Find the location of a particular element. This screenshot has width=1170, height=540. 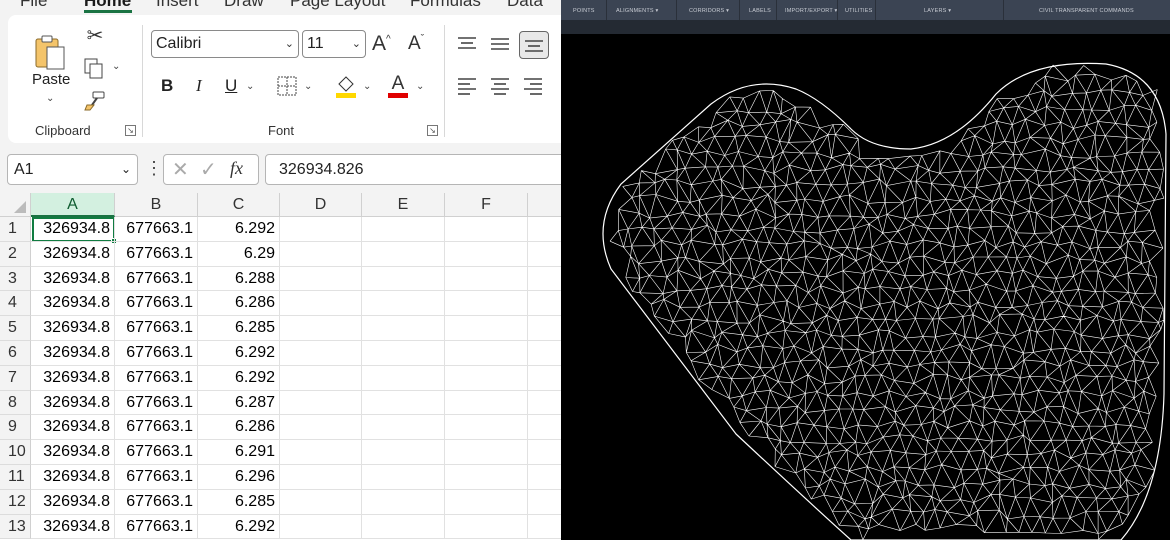

copy-icon is located at coordinates (94, 69).